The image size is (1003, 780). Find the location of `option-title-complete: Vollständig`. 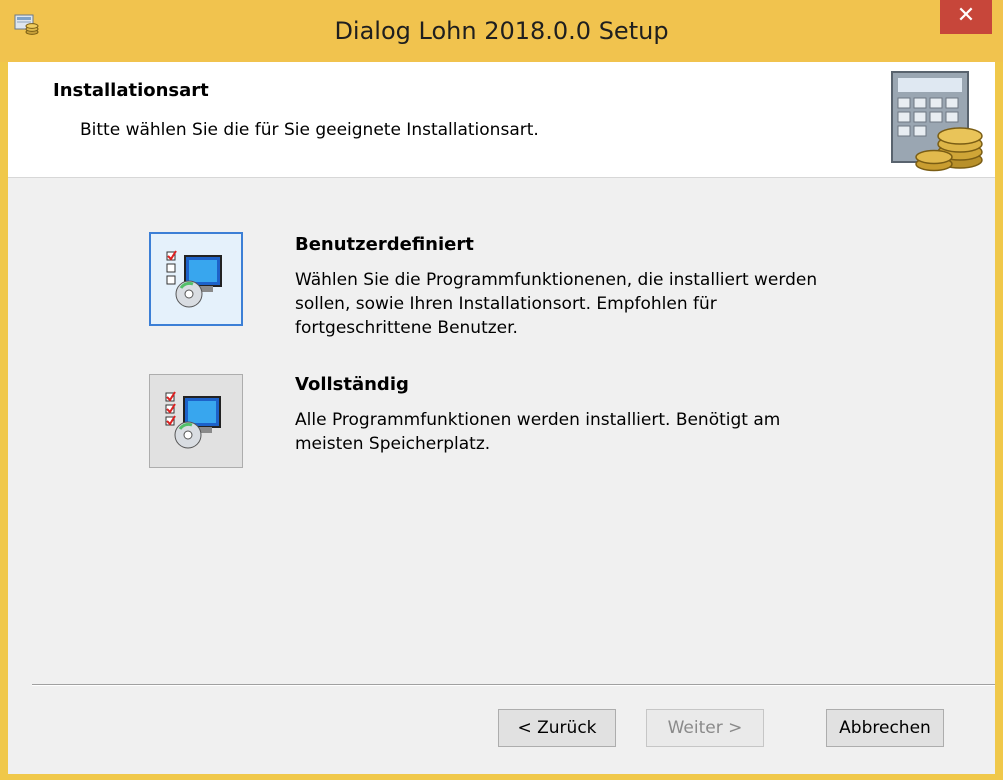

option-title-complete: Vollständig is located at coordinates (352, 384).